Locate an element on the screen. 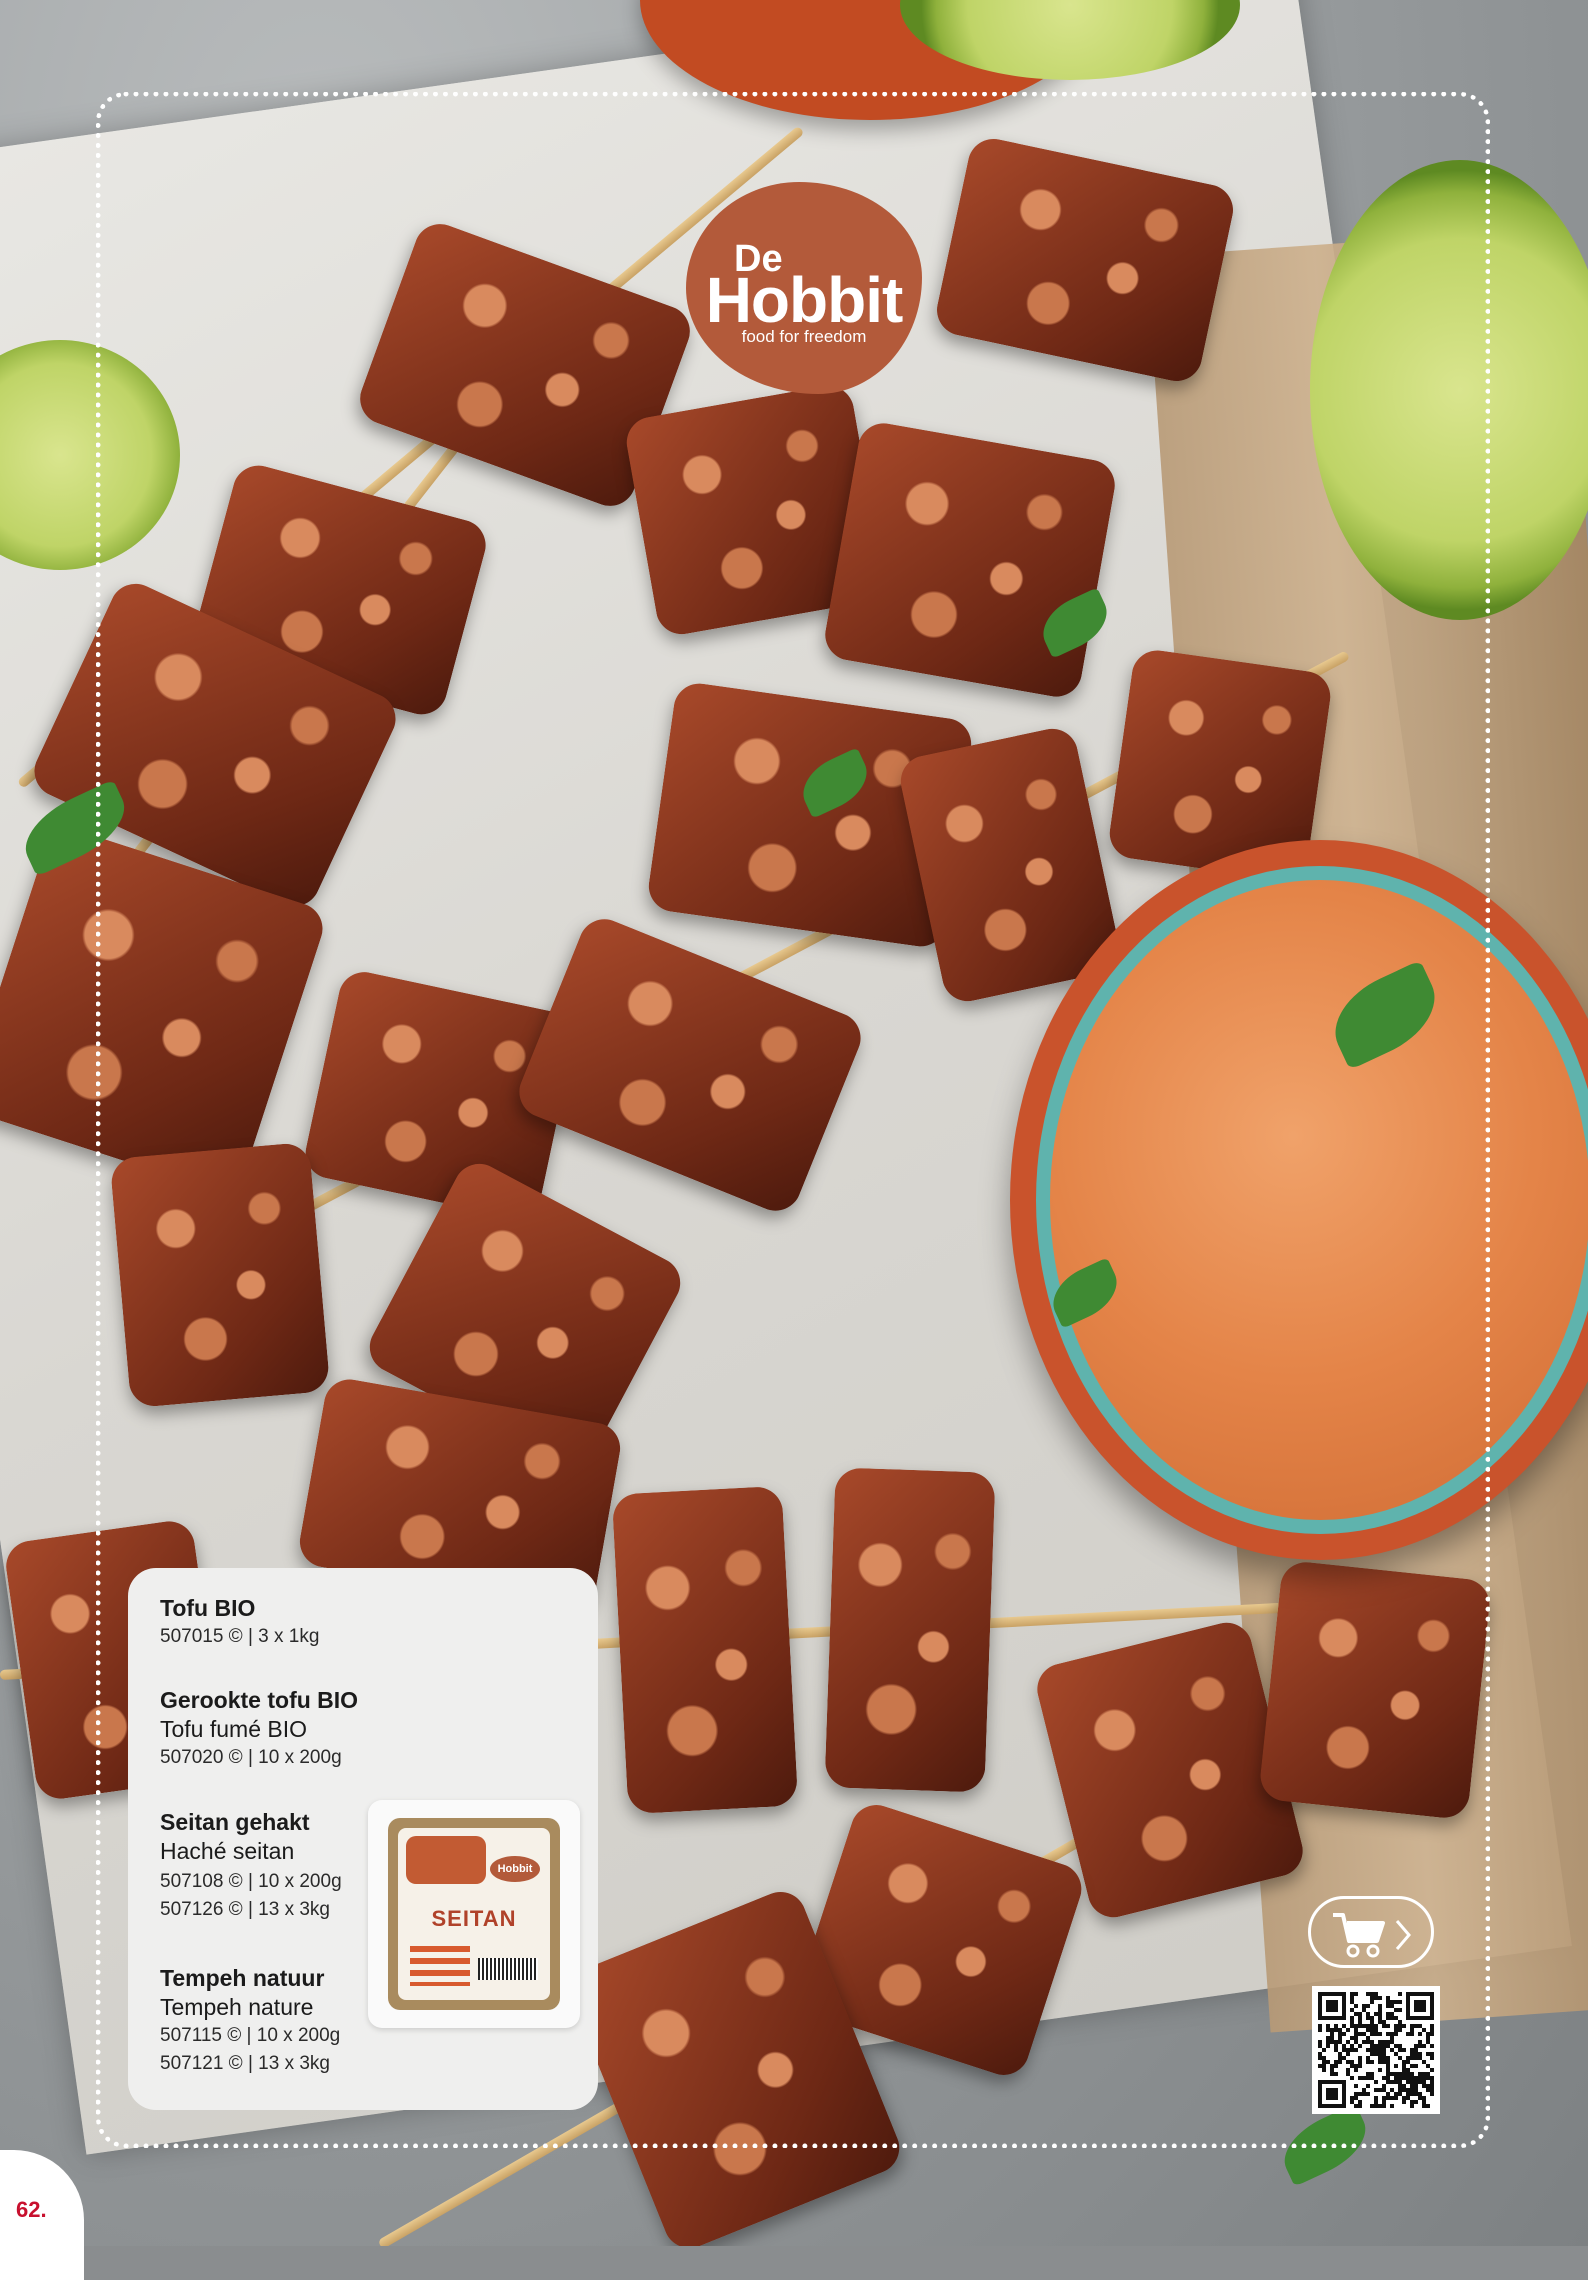 This screenshot has height=2280, width=1588. logo-line2: Hobbit is located at coordinates (804, 300).